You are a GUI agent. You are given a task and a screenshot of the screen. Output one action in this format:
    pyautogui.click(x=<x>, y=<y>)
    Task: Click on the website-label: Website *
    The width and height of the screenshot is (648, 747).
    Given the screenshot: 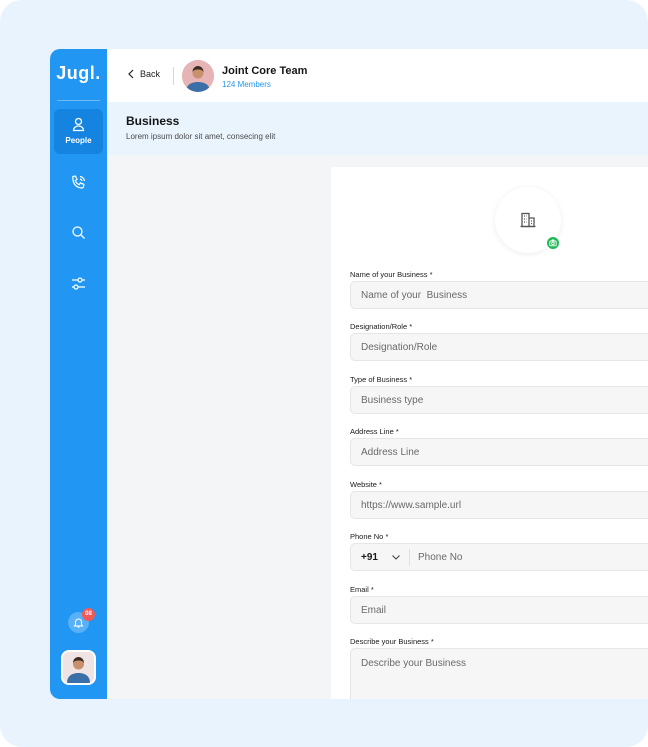 What is the action you would take?
    pyautogui.click(x=366, y=484)
    